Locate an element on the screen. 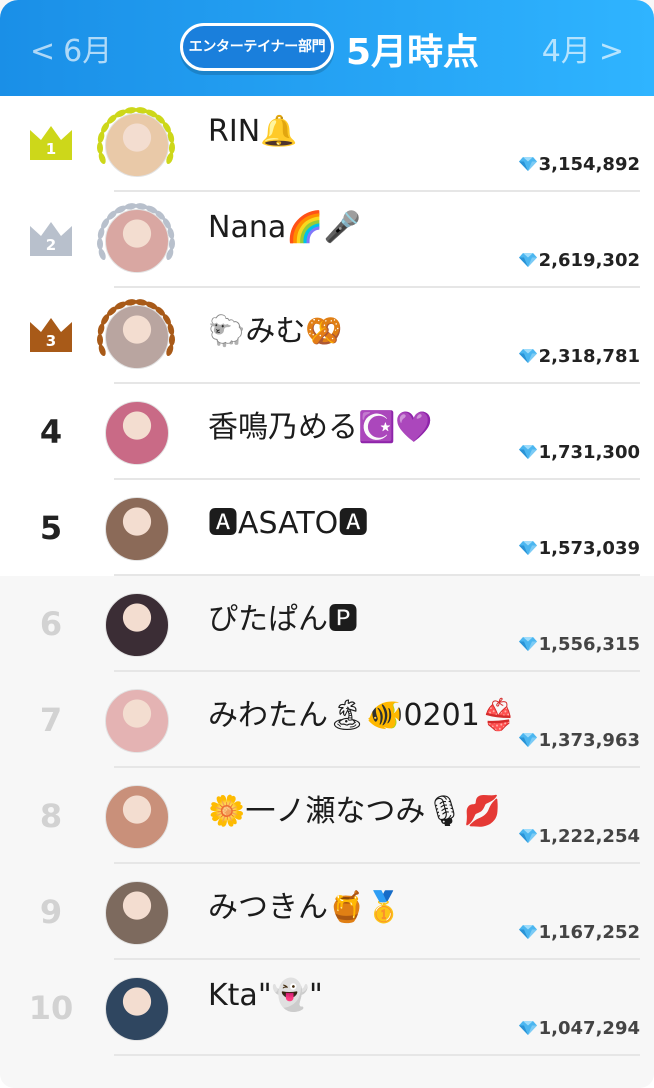 The image size is (654, 1088). ranking-row: 8 🌼一ノ瀬なつみ🎙💋 1,222,254 is located at coordinates (327, 816).